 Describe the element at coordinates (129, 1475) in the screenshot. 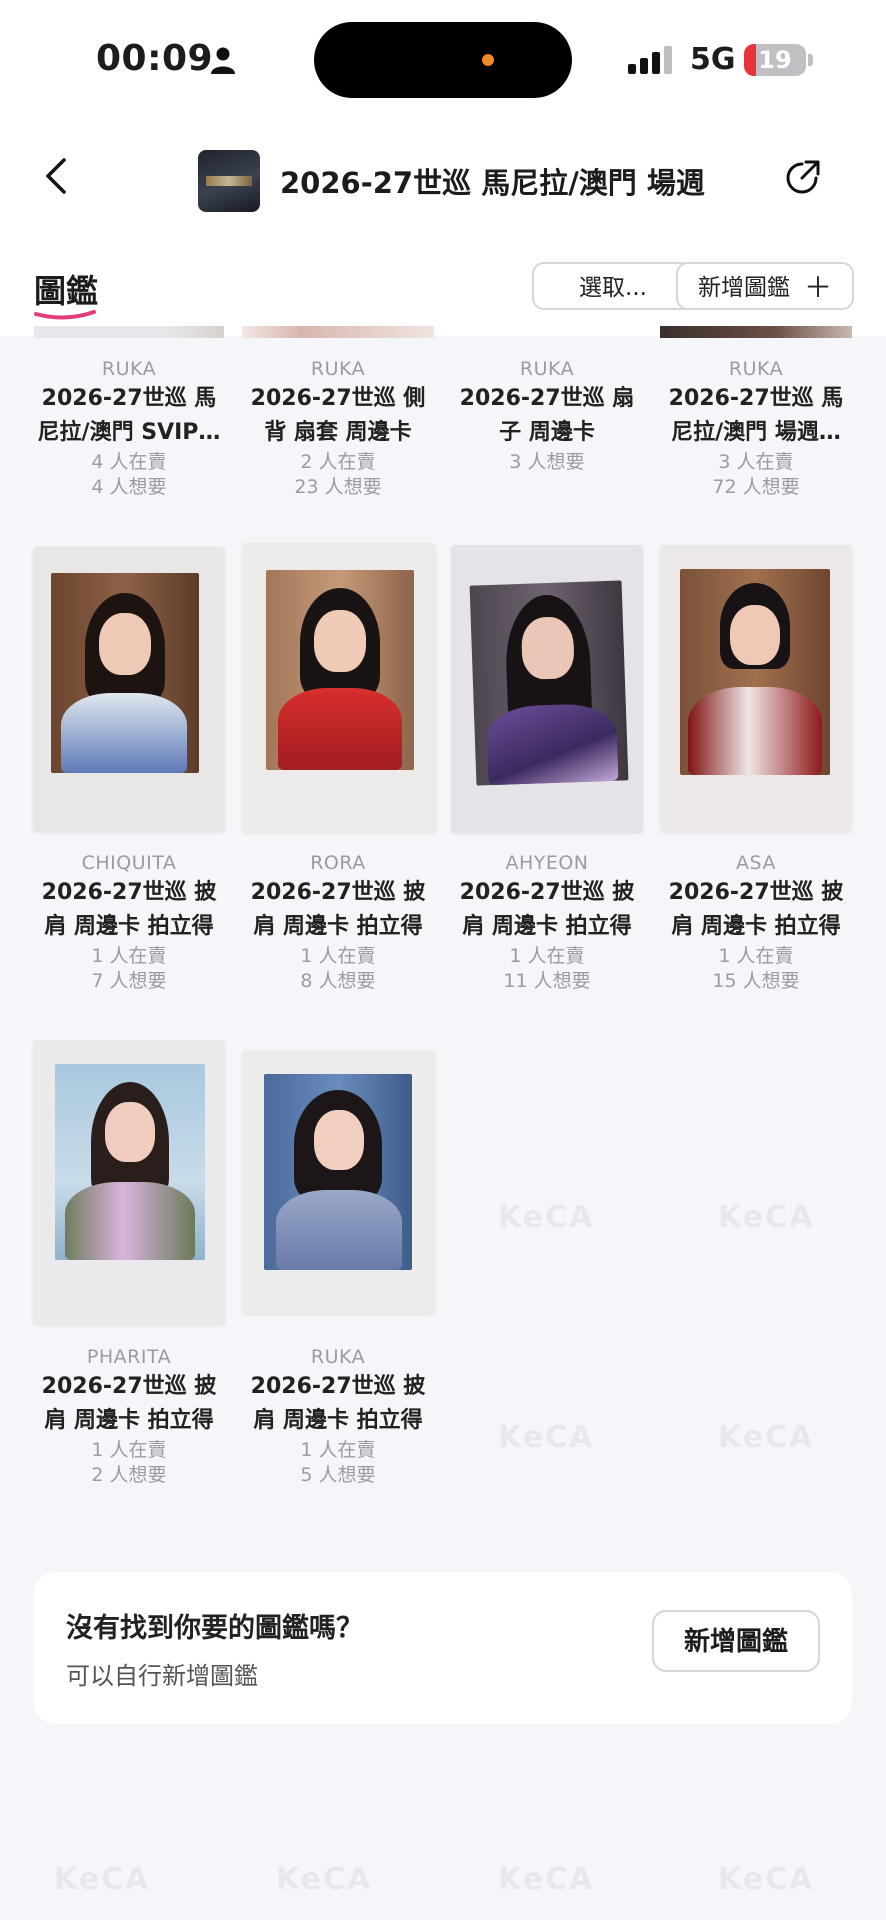

I see `card-wanting-count: 2 人想要` at that location.